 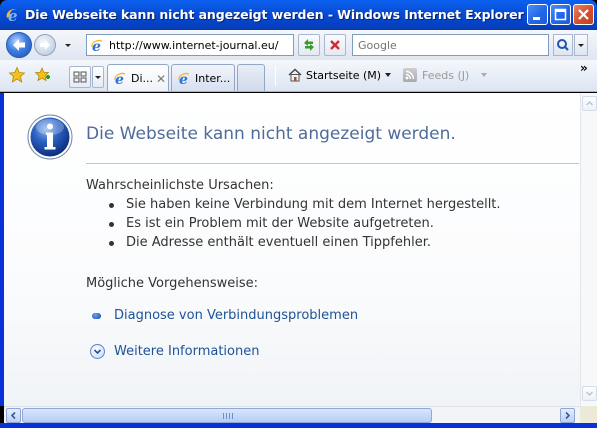 I want to click on home-icon, so click(x=295, y=75).